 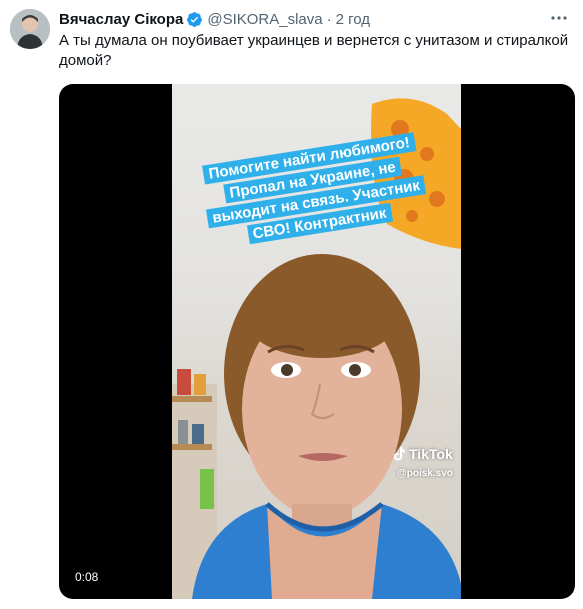 I want to click on avatar-photo, so click(x=30, y=29).